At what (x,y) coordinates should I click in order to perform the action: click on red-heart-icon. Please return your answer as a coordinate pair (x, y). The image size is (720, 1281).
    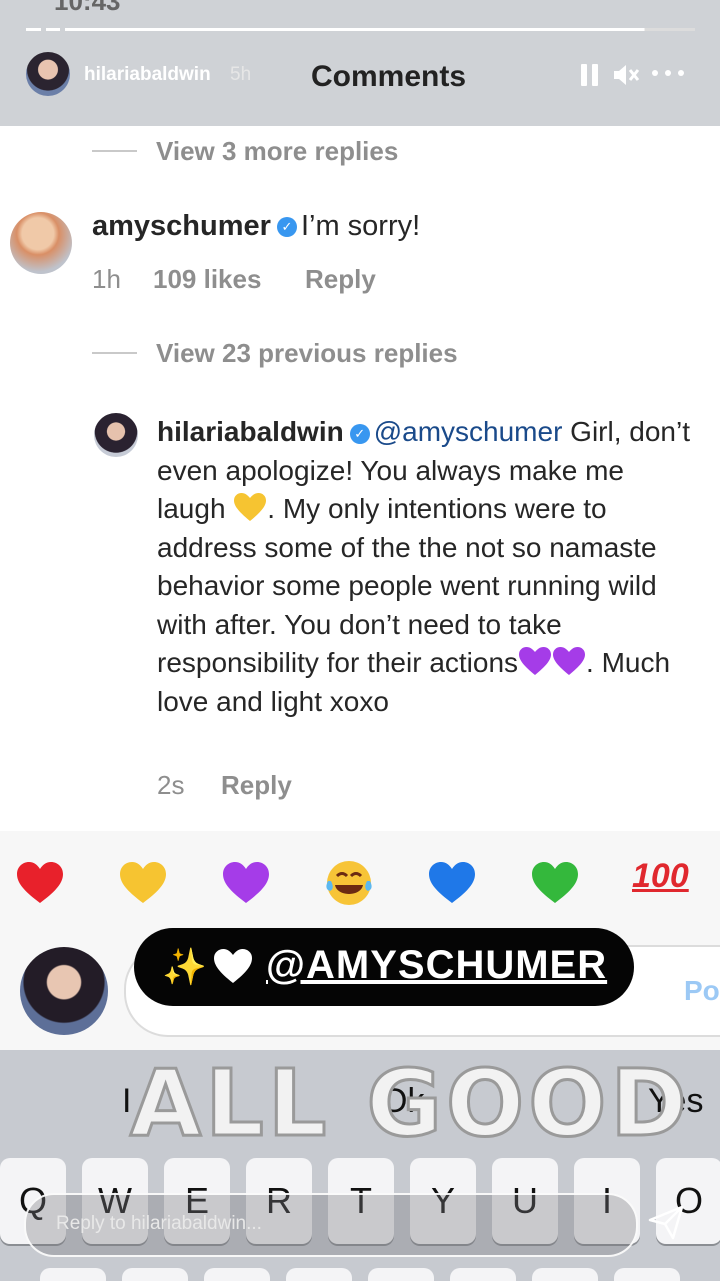
    Looking at the image, I should click on (40, 883).